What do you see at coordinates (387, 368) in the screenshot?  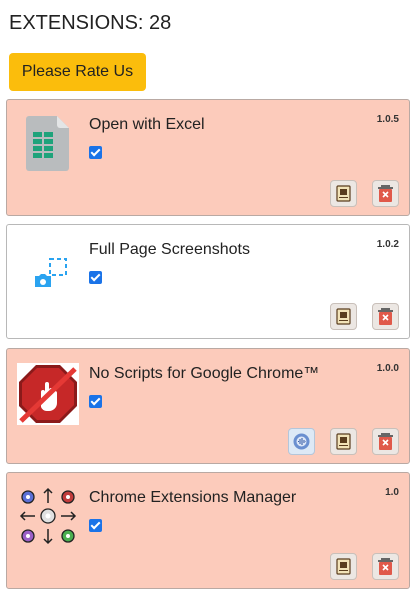 I see `extension-version: 1.0.0` at bounding box center [387, 368].